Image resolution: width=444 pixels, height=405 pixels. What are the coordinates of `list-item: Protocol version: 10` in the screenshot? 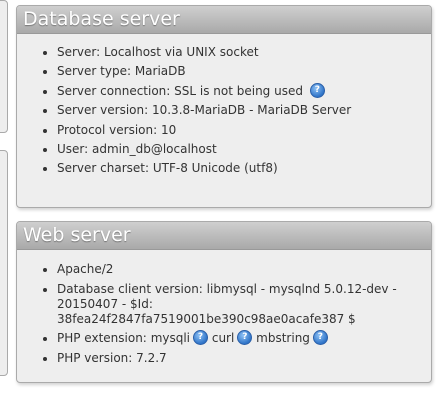 It's located at (241, 130).